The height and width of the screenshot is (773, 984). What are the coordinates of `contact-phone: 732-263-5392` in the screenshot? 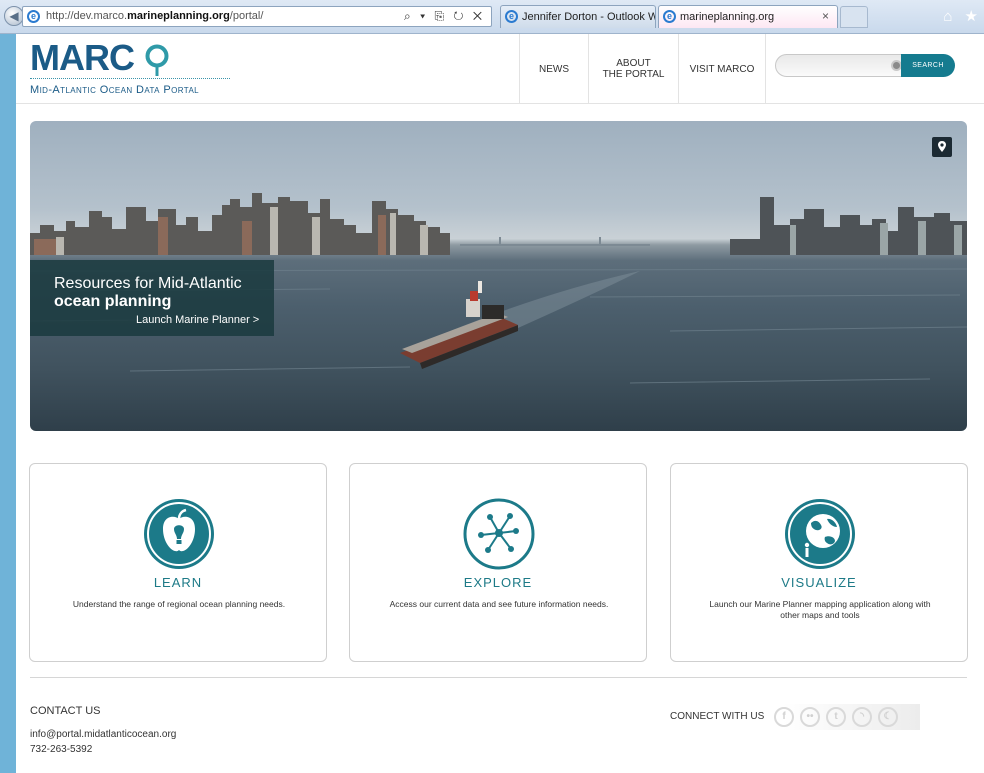 It's located at (61, 749).